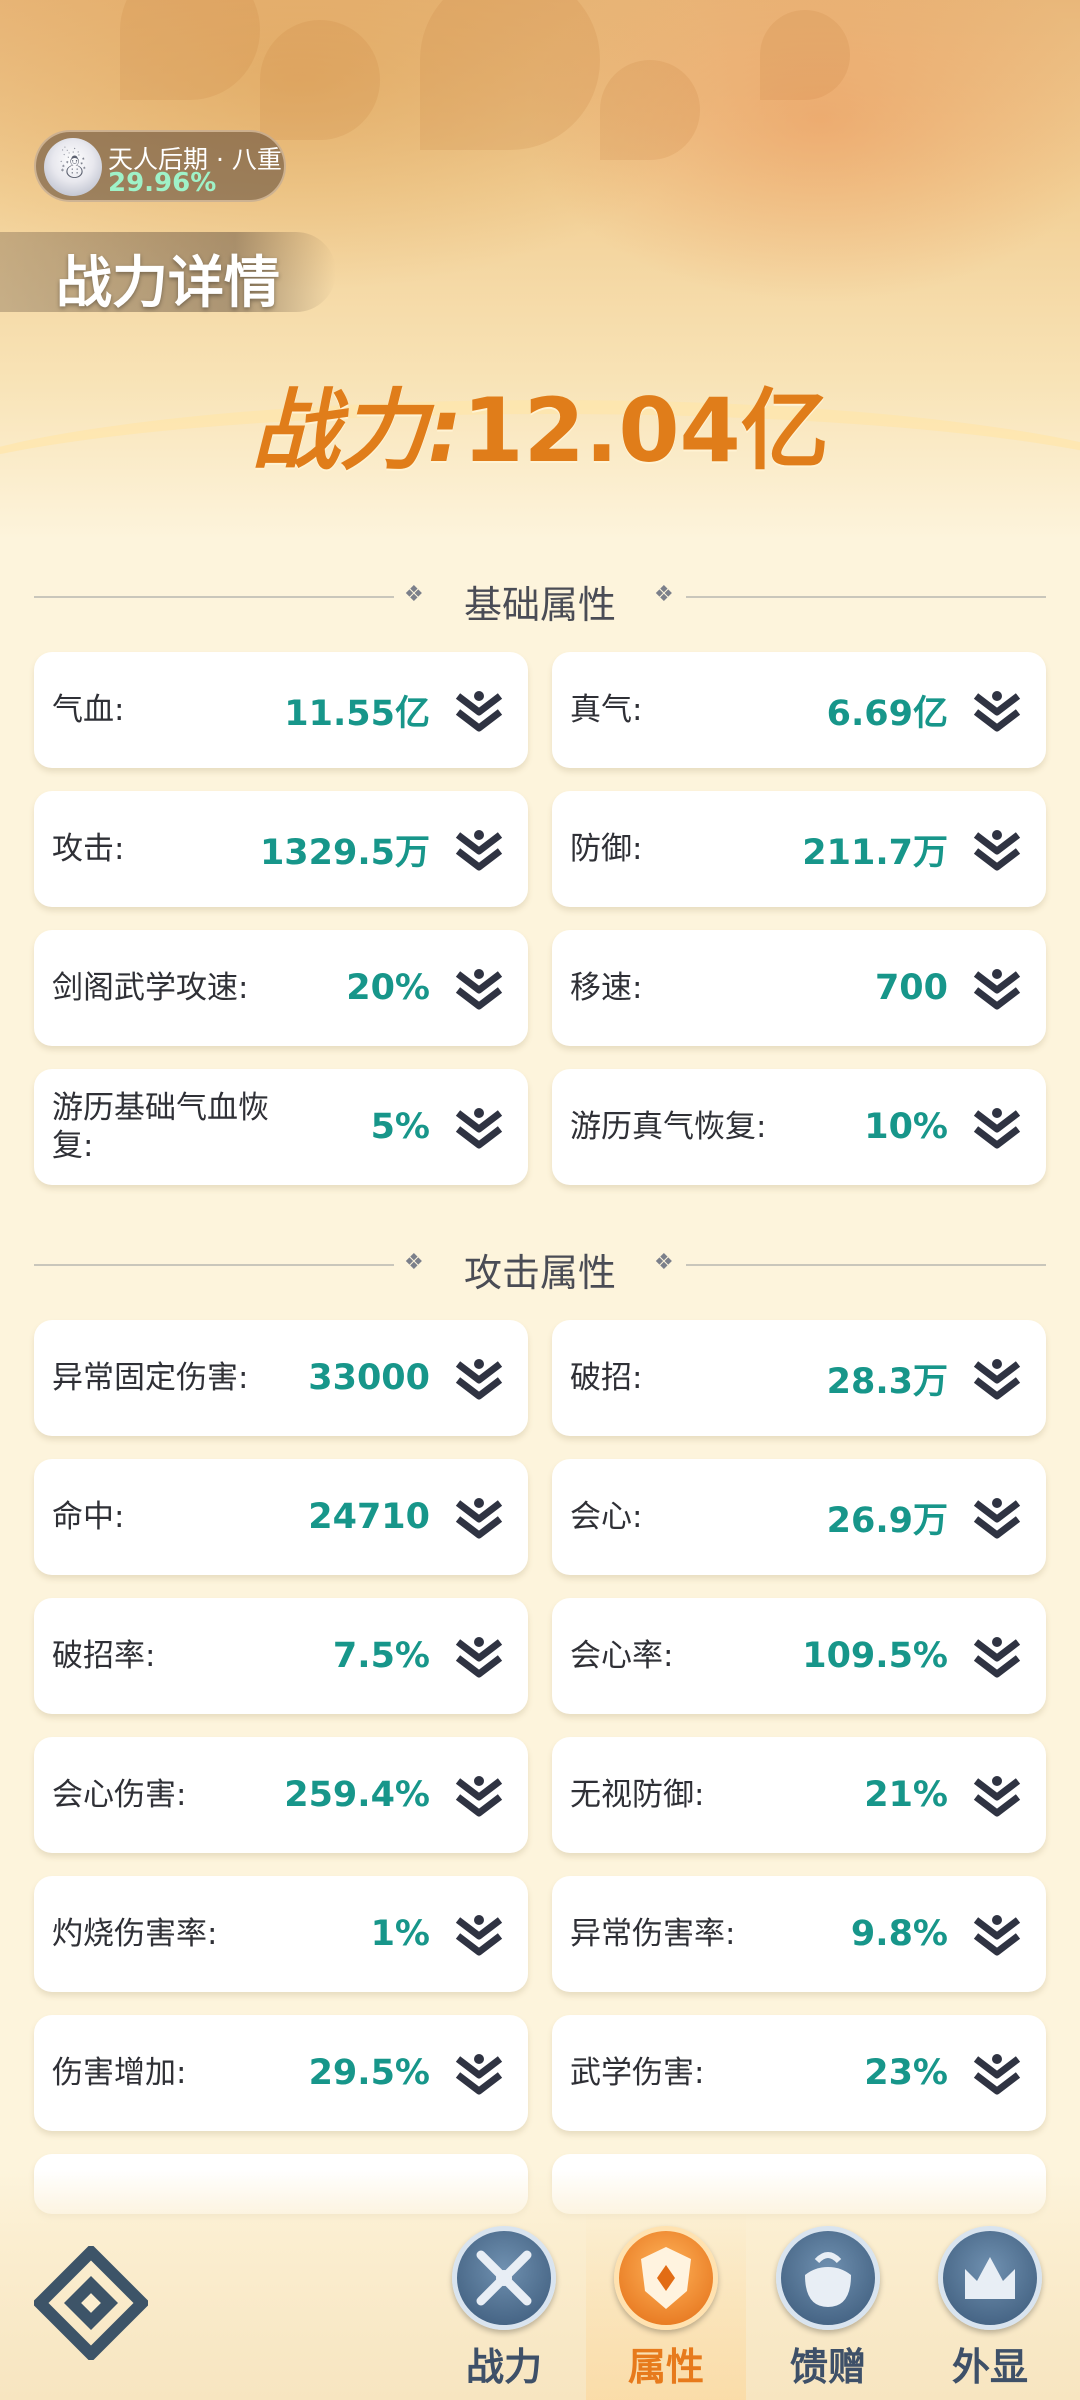  I want to click on stat-card: 灼烧伤害率: 1%, so click(281, 1934).